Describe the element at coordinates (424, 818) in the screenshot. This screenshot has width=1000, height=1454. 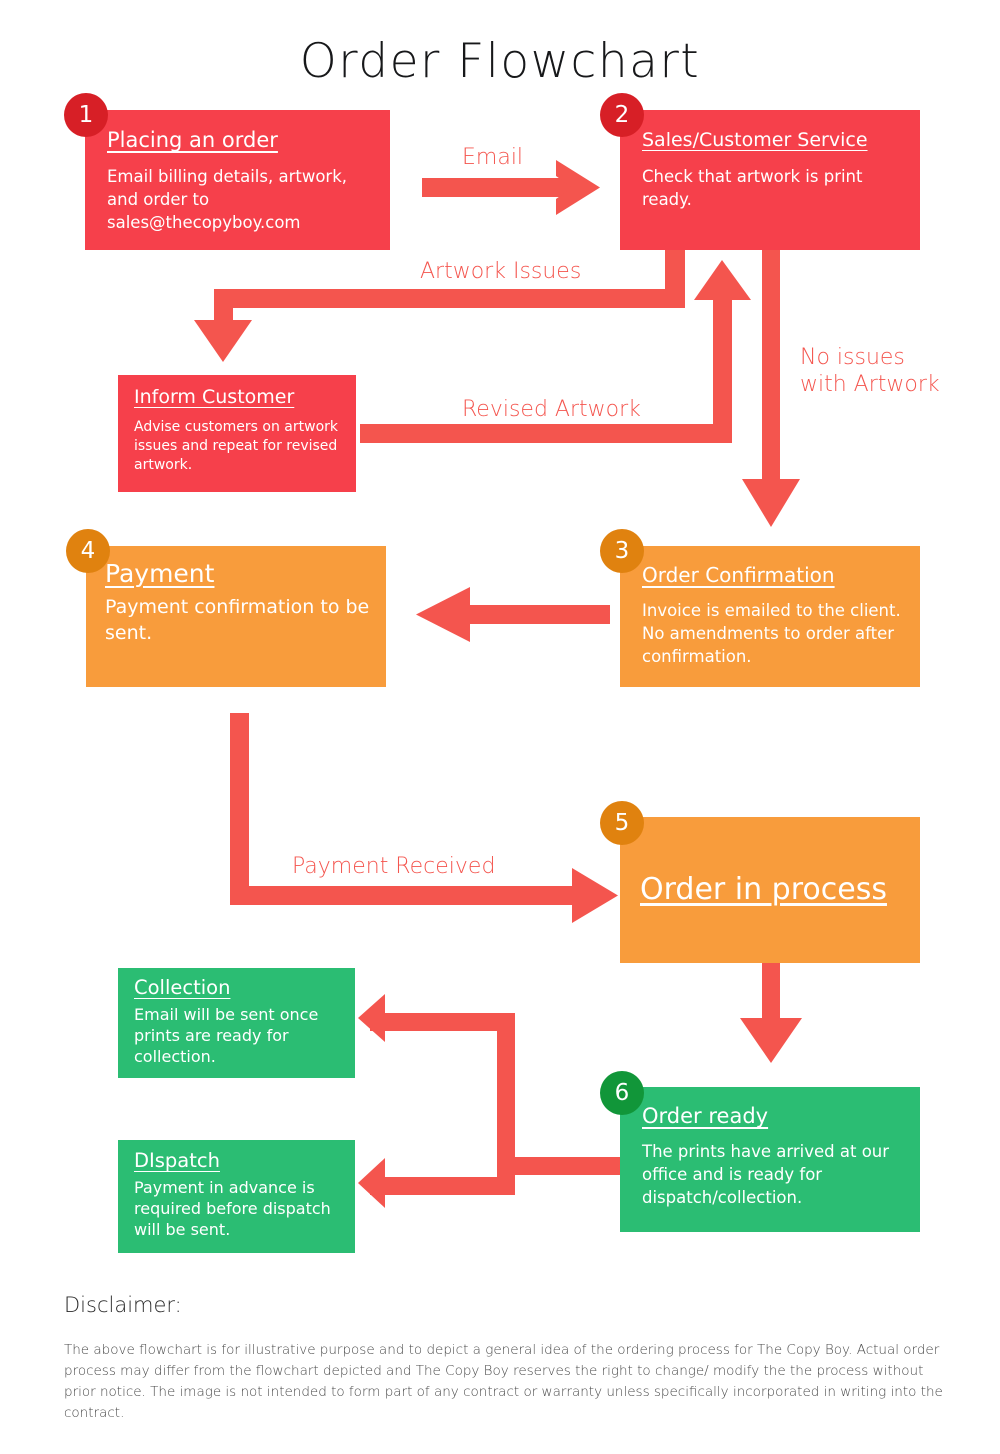
I see `arrow-payment-received` at that location.